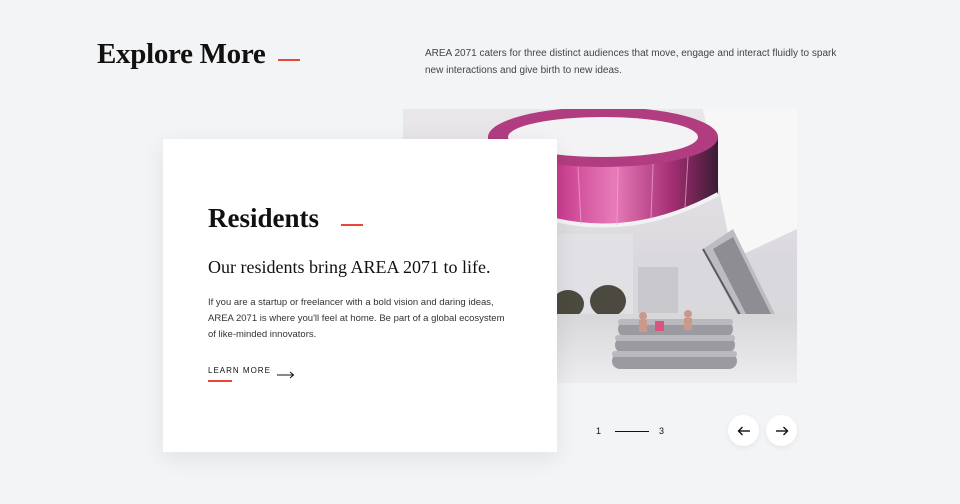 The height and width of the screenshot is (504, 960). I want to click on card-title: Residents, so click(264, 218).